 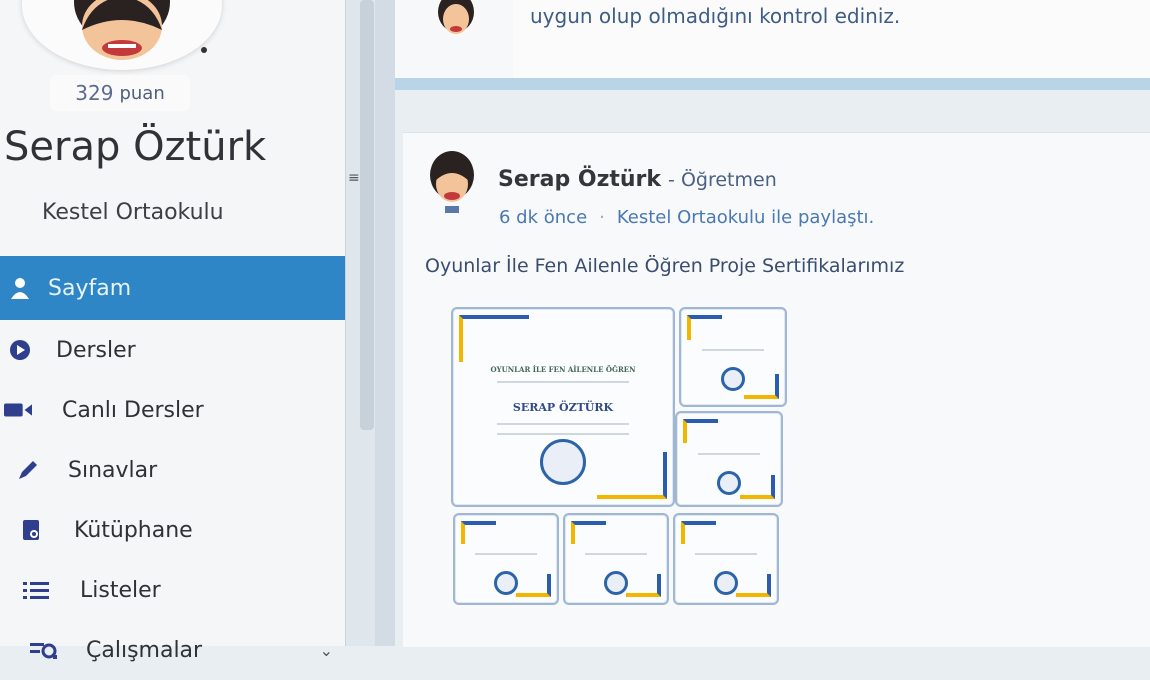 What do you see at coordinates (18, 410) in the screenshot?
I see `video-camera-icon` at bounding box center [18, 410].